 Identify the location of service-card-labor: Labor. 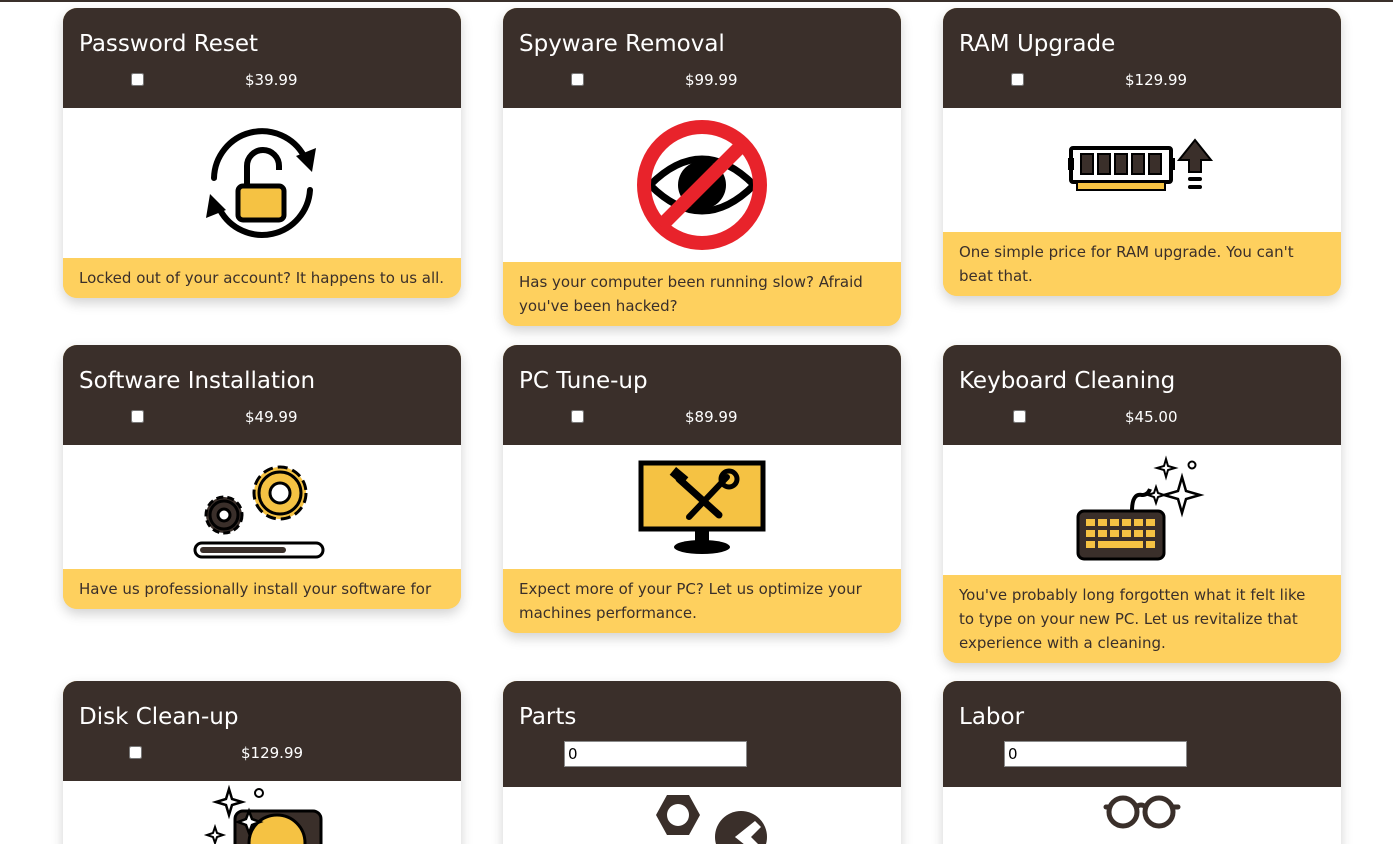
(1142, 762).